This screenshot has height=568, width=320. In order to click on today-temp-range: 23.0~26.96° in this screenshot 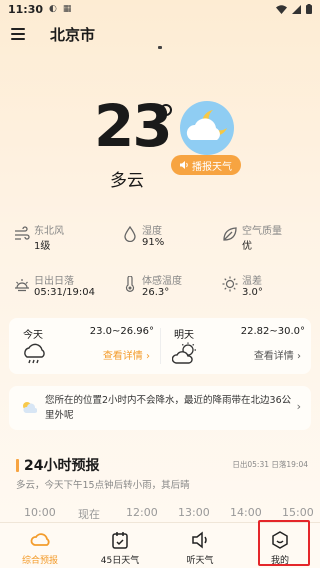, I will do `click(121, 331)`.